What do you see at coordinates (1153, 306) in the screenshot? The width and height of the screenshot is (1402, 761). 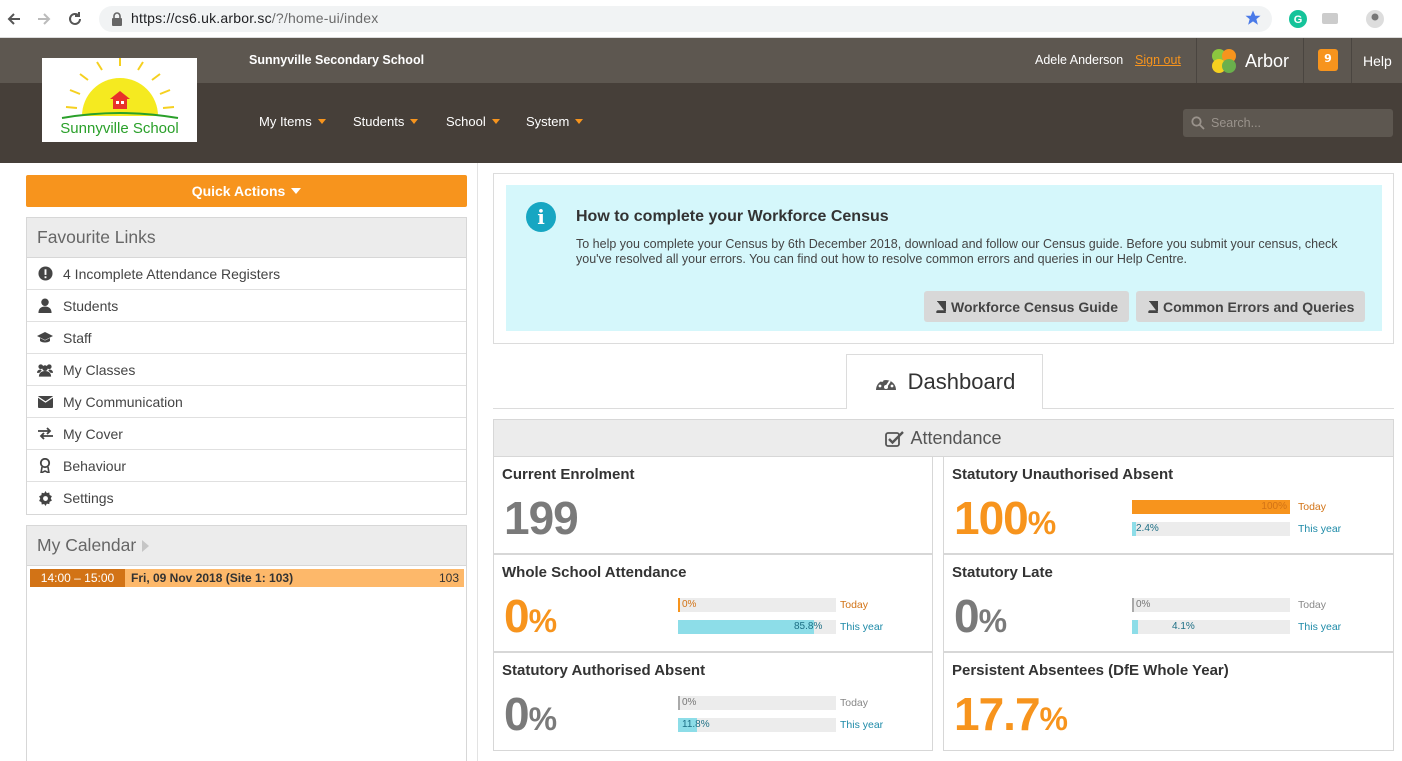 I see `book-icon` at bounding box center [1153, 306].